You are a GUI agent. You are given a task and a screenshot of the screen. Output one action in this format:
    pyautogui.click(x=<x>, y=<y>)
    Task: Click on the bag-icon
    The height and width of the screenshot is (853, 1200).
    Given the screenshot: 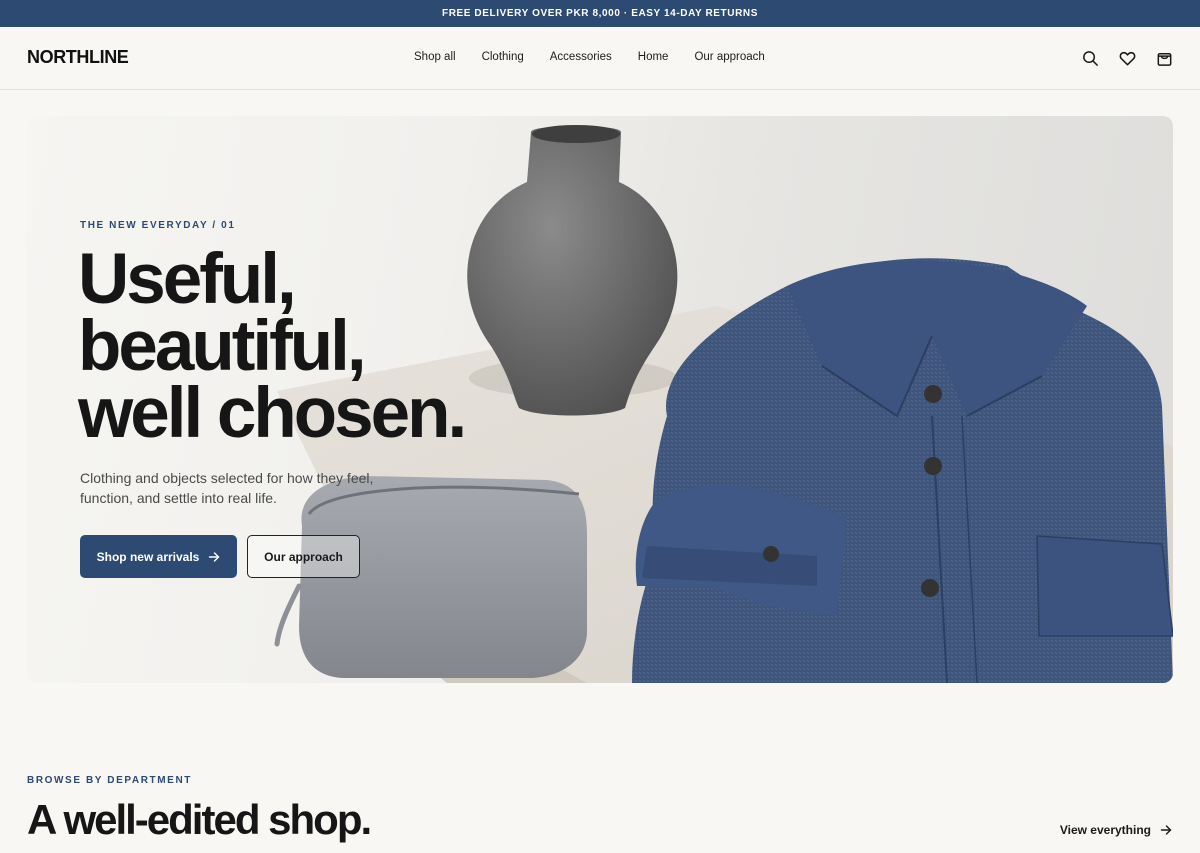 What is the action you would take?
    pyautogui.click(x=1164, y=58)
    